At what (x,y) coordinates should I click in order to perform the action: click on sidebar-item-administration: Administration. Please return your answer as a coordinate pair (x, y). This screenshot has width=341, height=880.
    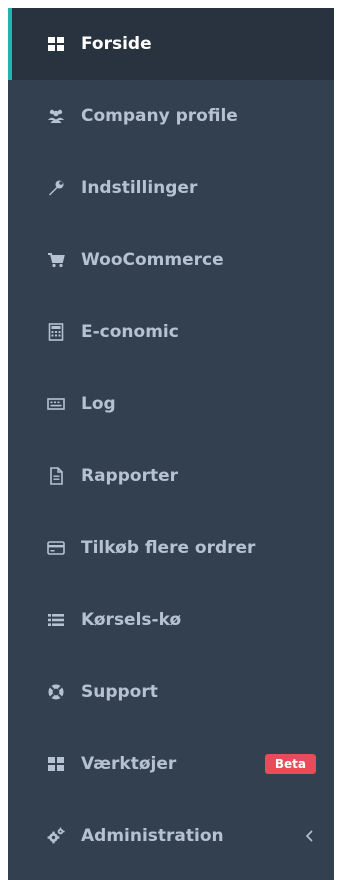
    Looking at the image, I should click on (171, 836).